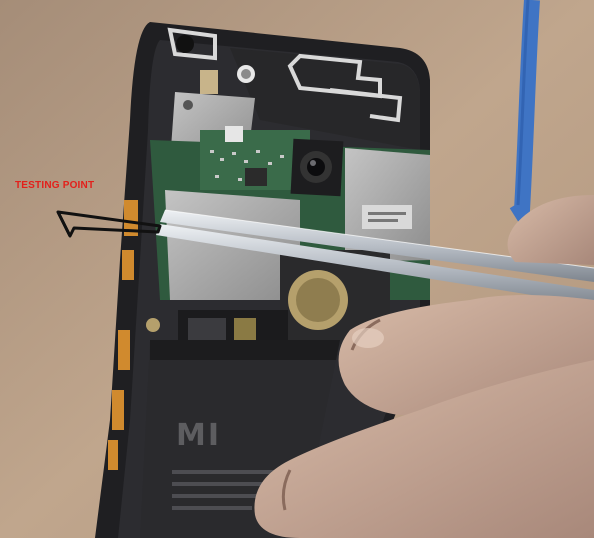 The image size is (594, 538). I want to click on testing-point-label: TESTING POINT, so click(55, 185).